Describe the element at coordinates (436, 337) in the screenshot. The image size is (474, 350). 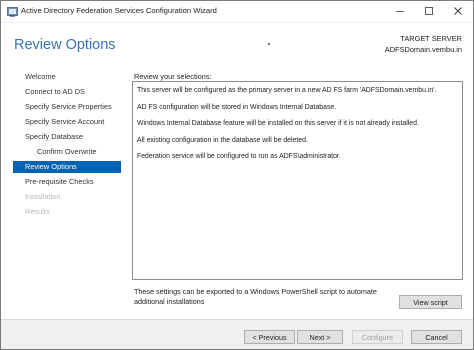
I see `cancel-button: Cancel` at that location.